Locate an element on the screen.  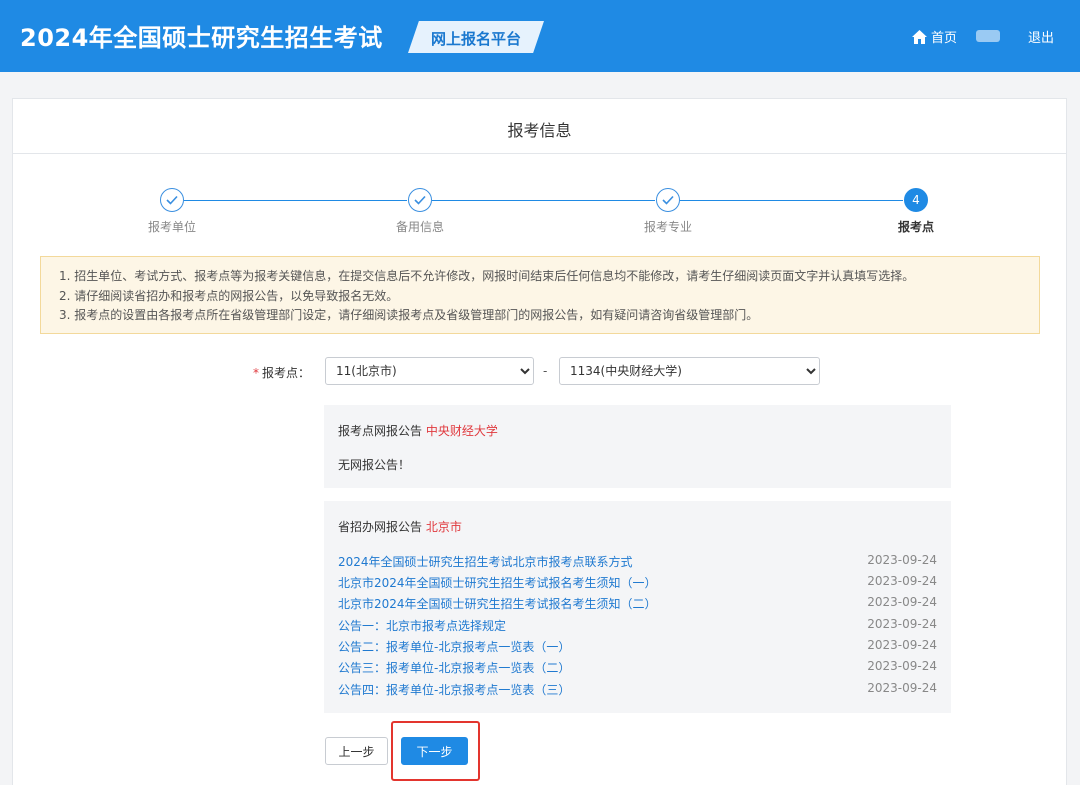
top-bar: 2024年全国硕士研究生招生考试 网上报名平台 首页 退出 is located at coordinates (540, 36).